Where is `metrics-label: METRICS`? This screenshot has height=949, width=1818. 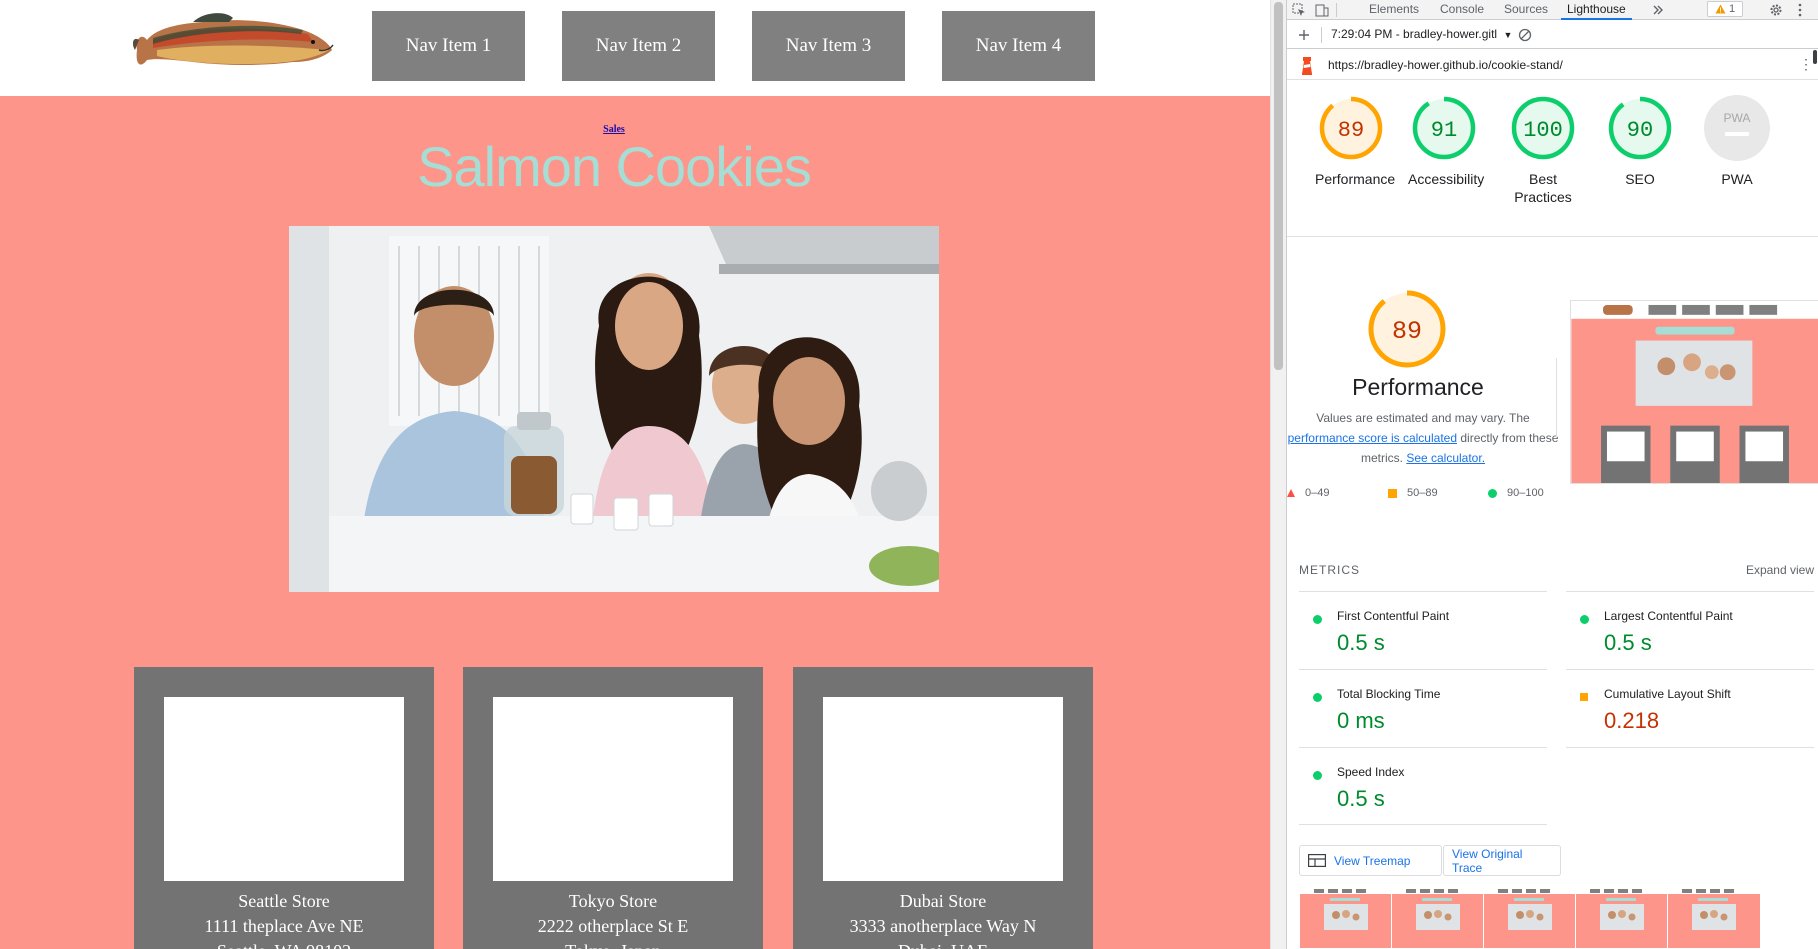 metrics-label: METRICS is located at coordinates (1329, 570).